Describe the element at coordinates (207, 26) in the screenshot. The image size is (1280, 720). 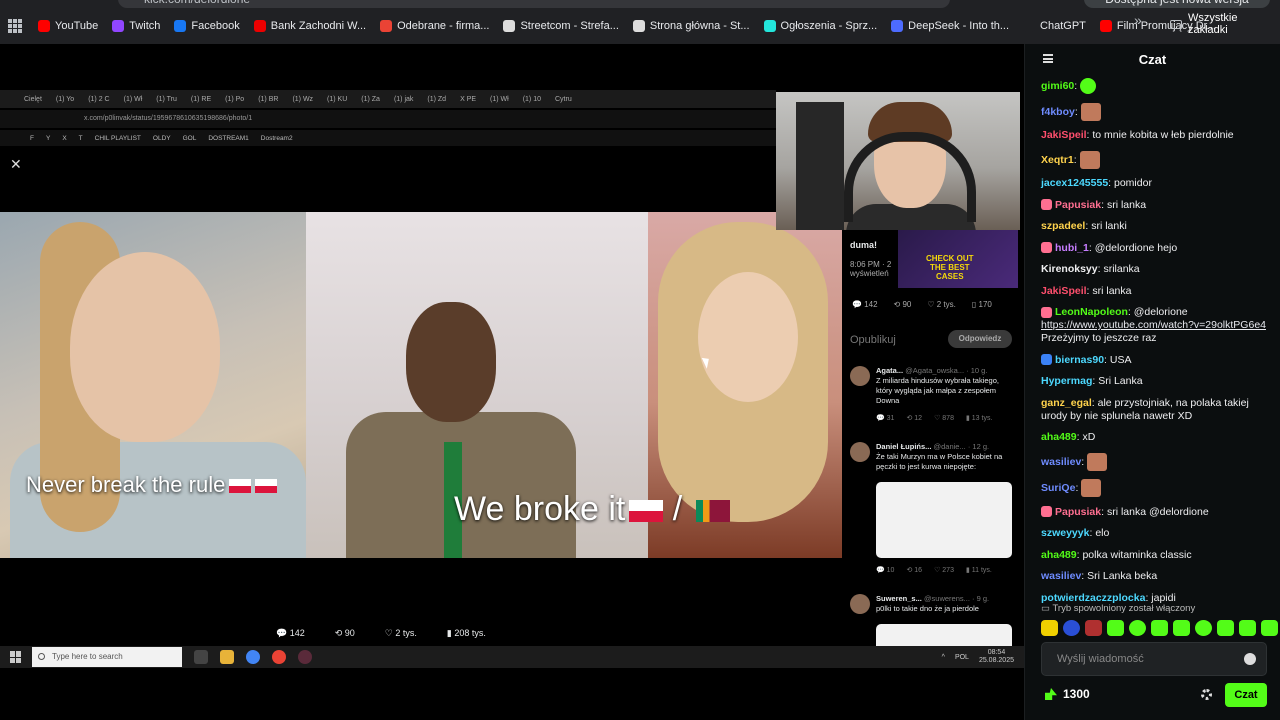
I see `bookmark-item: Facebook` at that location.